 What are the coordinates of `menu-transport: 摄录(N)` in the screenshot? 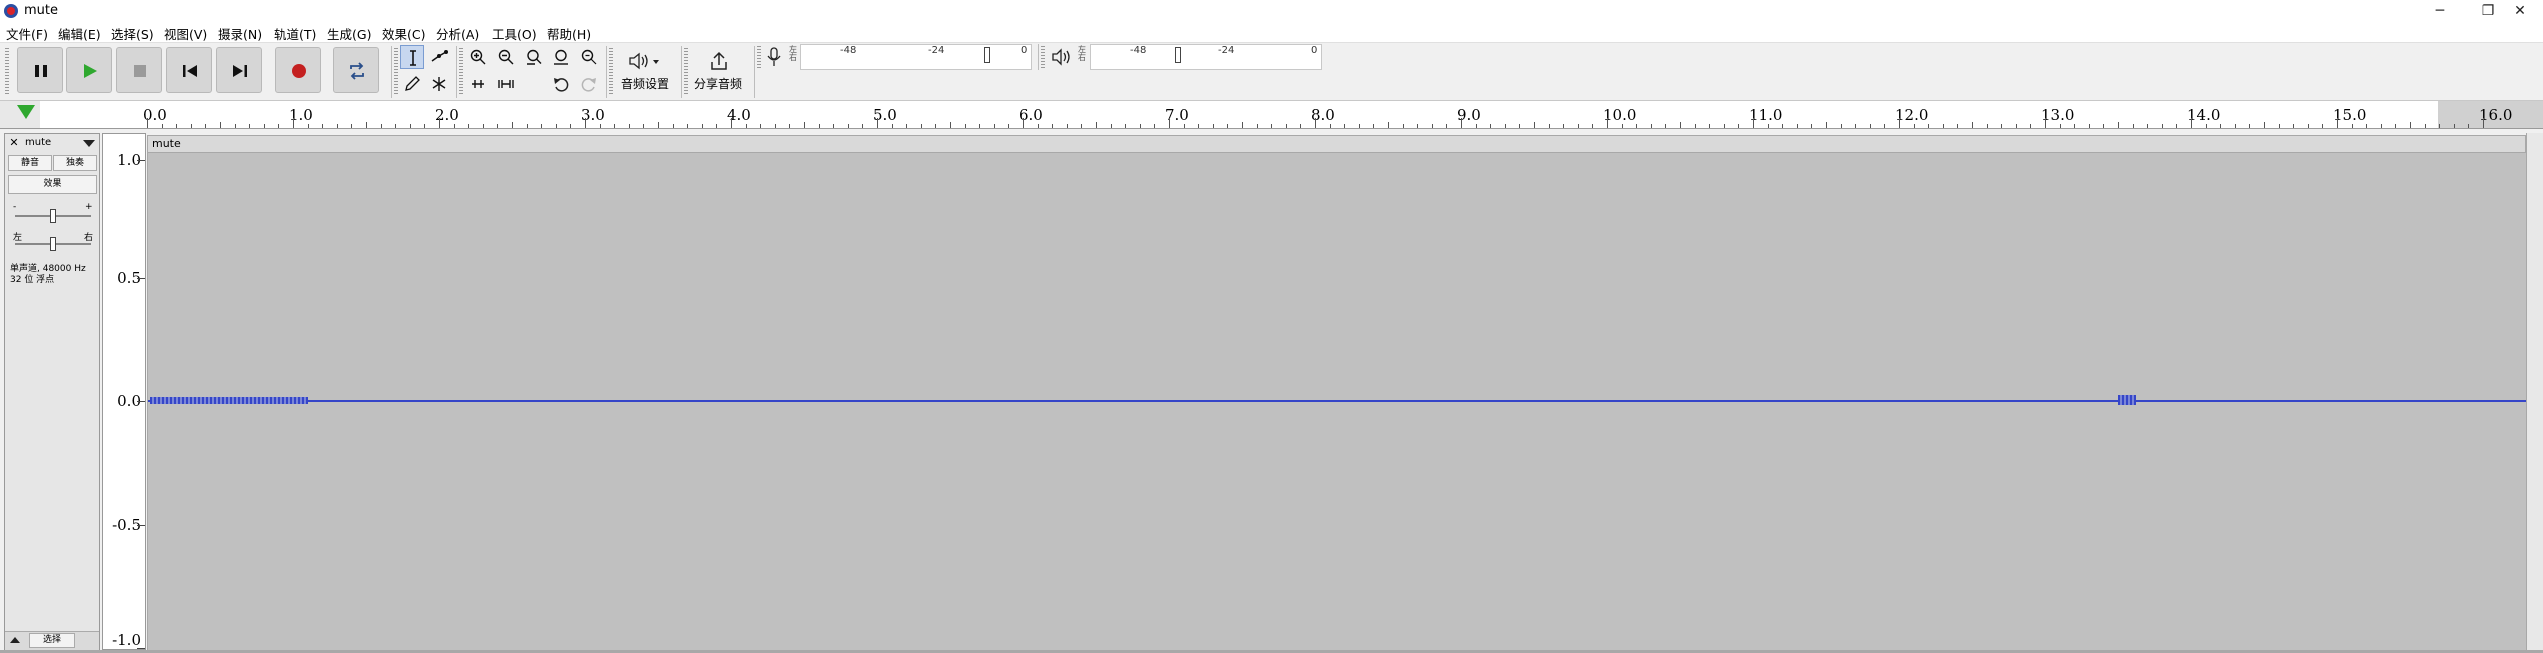 It's located at (240, 33).